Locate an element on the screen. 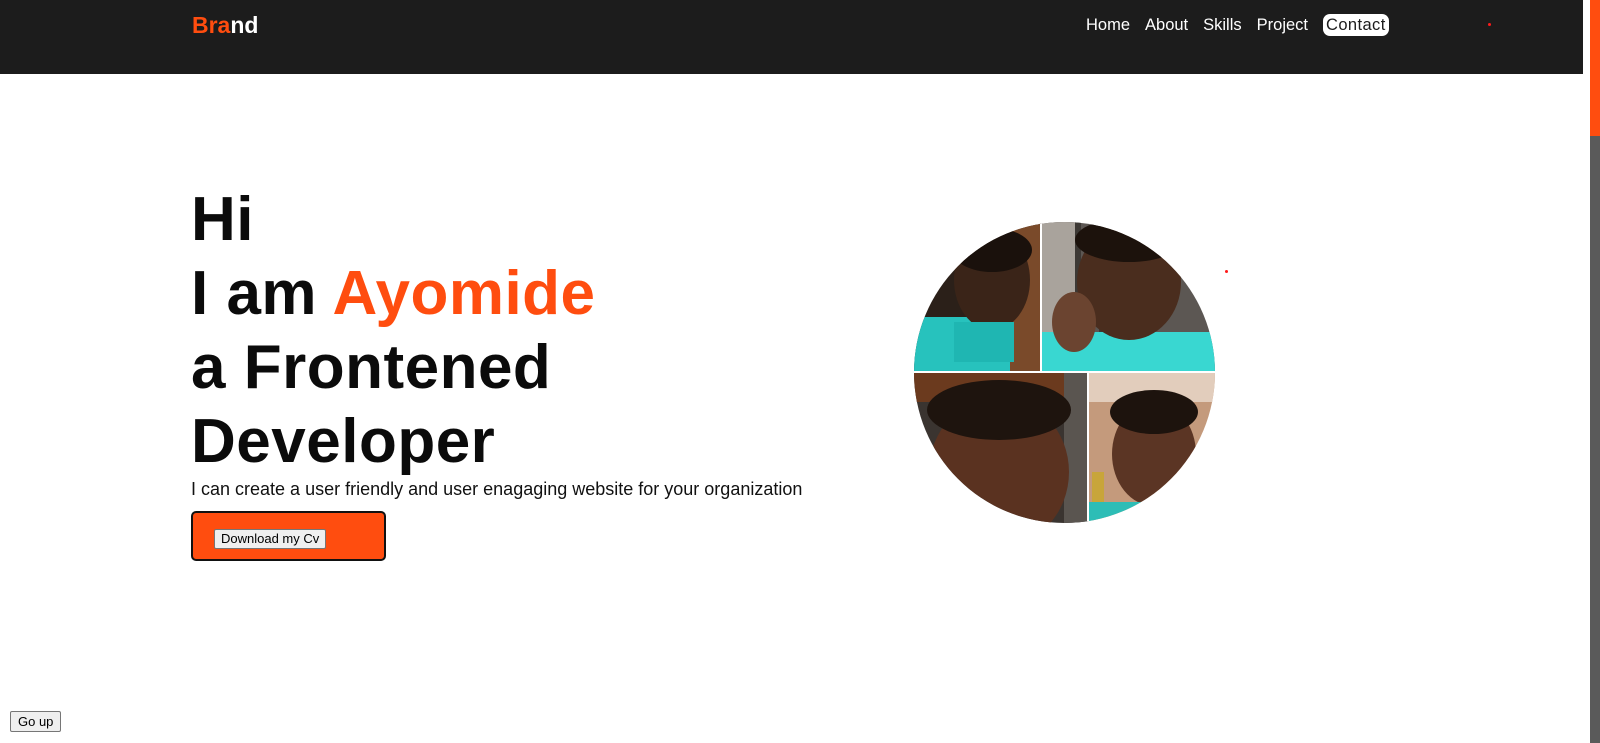  hero-role-line-1: a Frontened is located at coordinates (371, 367).